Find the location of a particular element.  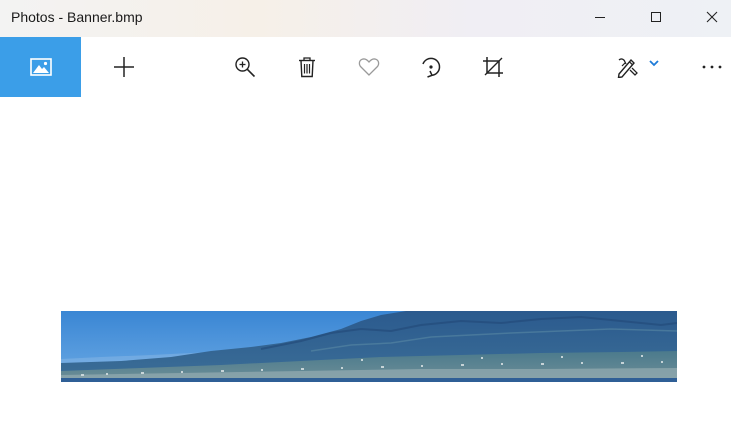

landscape-image is located at coordinates (369, 346).